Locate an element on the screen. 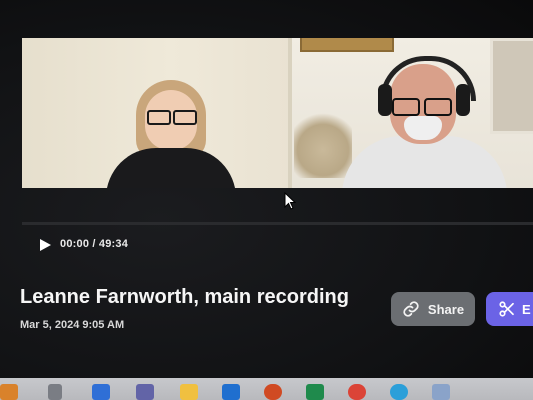 This screenshot has width=533, height=400. recording-date: Mar 5, 2024 9:05 AM is located at coordinates (72, 325).